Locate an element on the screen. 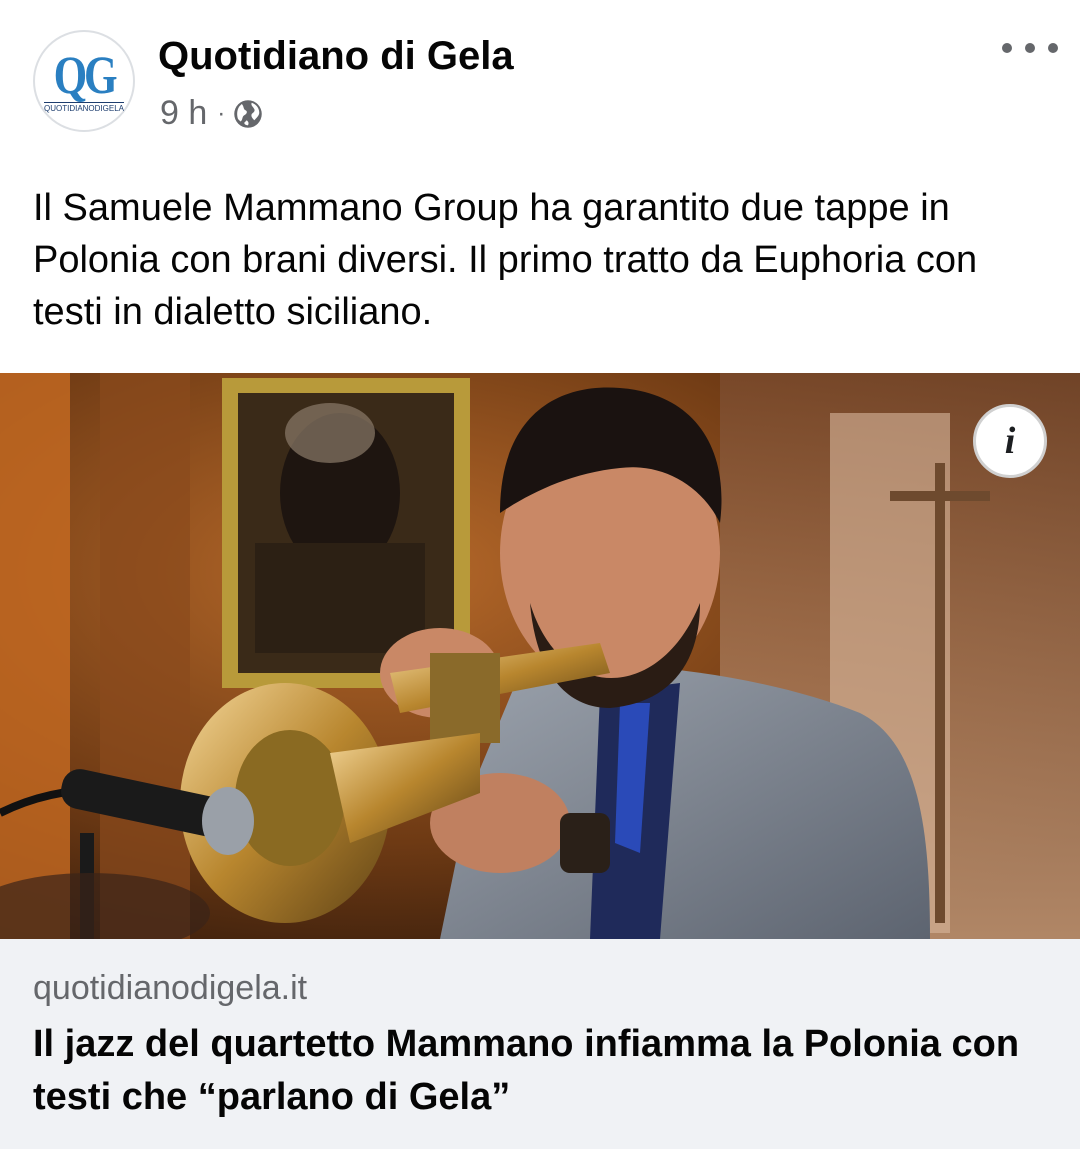  link-domain: quotidianodigela.it is located at coordinates (170, 988).